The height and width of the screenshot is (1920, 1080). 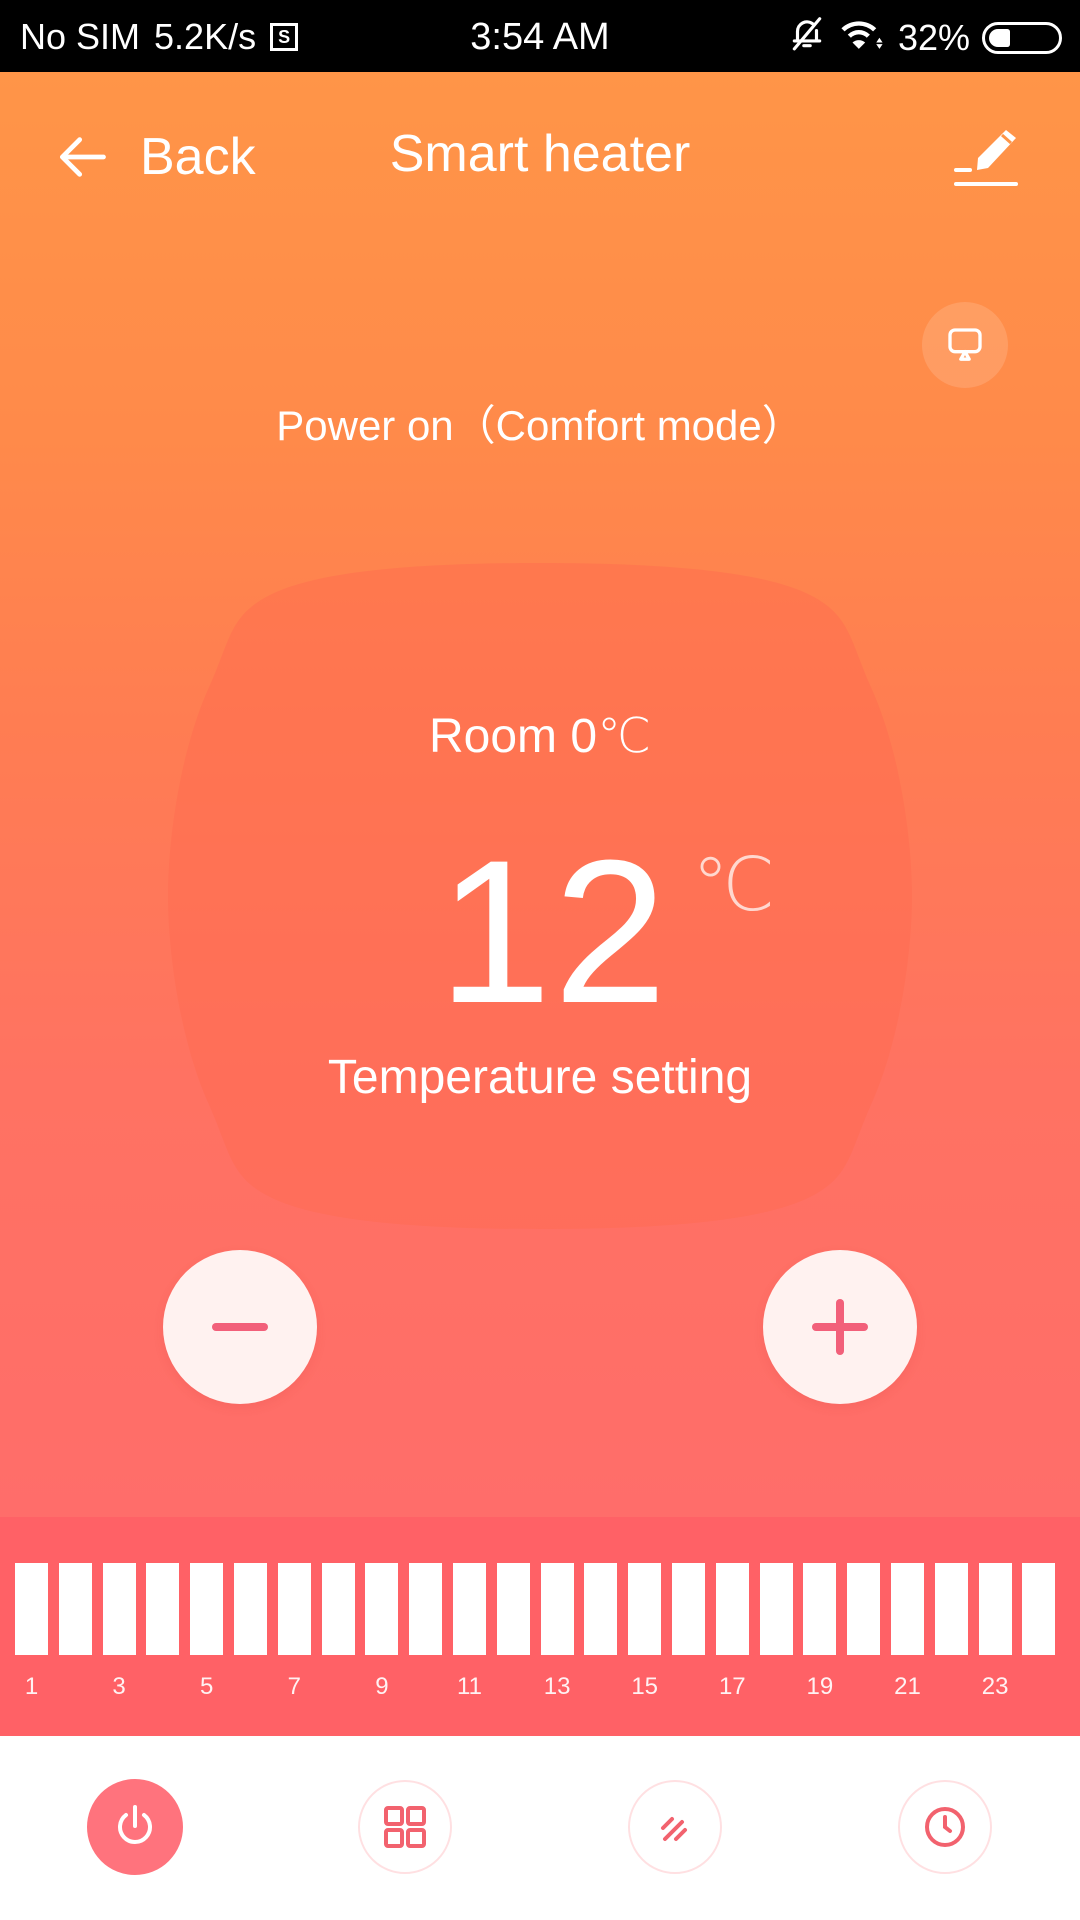 What do you see at coordinates (540, 1828) in the screenshot?
I see `bottom-nav` at bounding box center [540, 1828].